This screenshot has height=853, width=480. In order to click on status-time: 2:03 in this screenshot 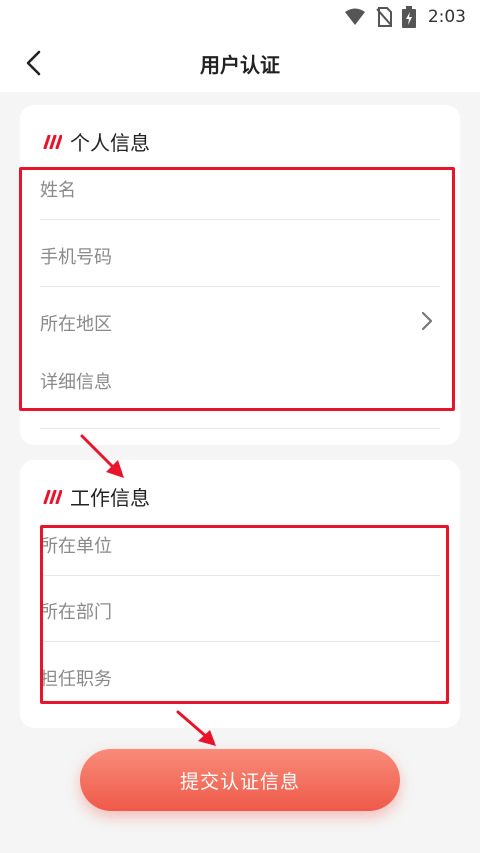, I will do `click(446, 17)`.